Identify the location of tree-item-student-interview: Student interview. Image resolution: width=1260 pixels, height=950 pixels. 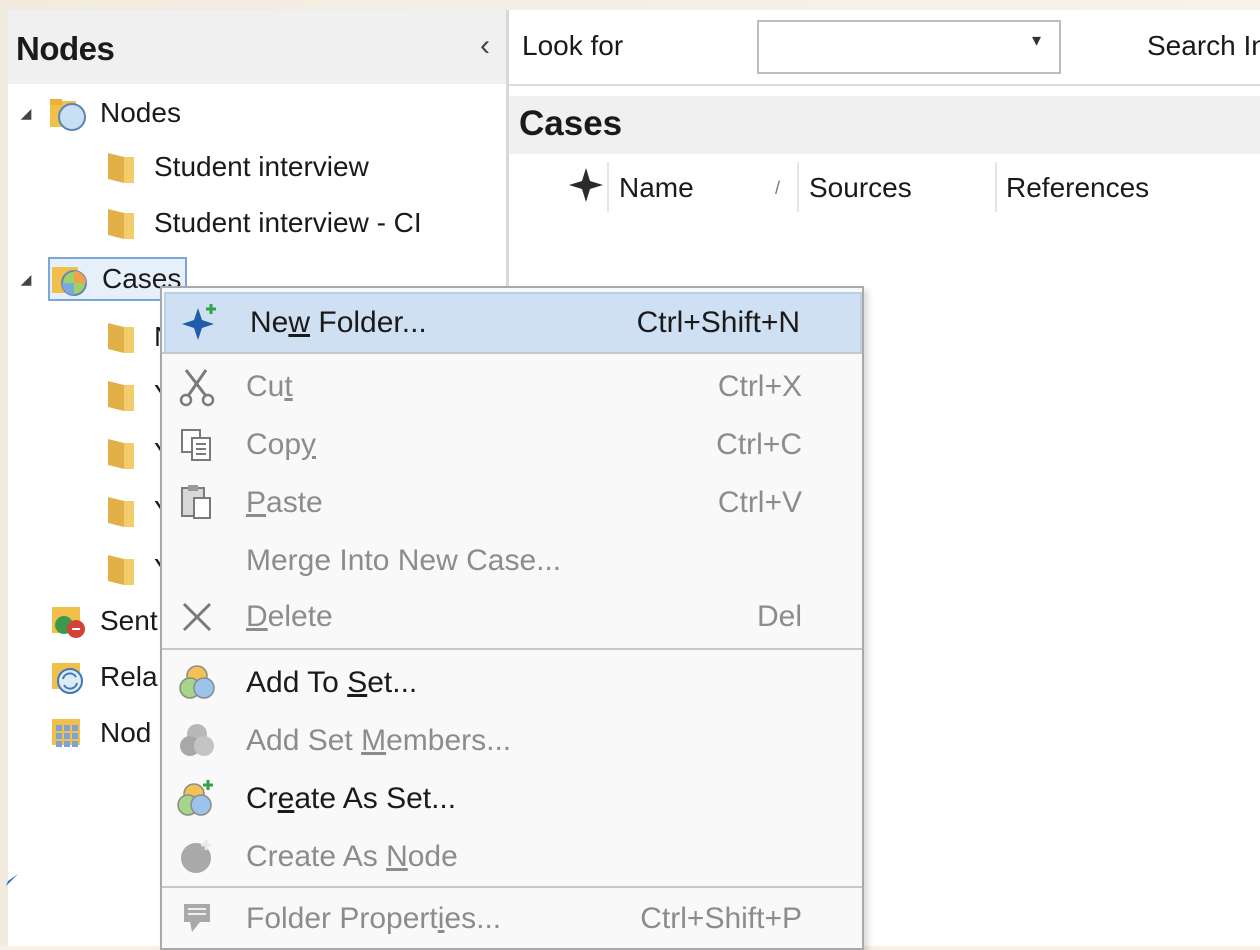
(235, 167).